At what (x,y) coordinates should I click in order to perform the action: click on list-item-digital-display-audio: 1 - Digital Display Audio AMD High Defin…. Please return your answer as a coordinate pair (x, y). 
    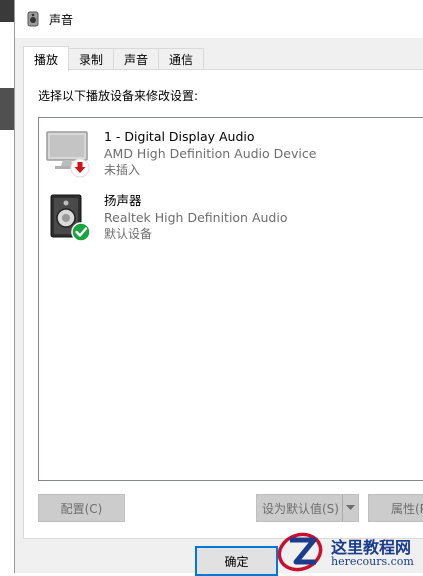
    Looking at the image, I should click on (231, 154).